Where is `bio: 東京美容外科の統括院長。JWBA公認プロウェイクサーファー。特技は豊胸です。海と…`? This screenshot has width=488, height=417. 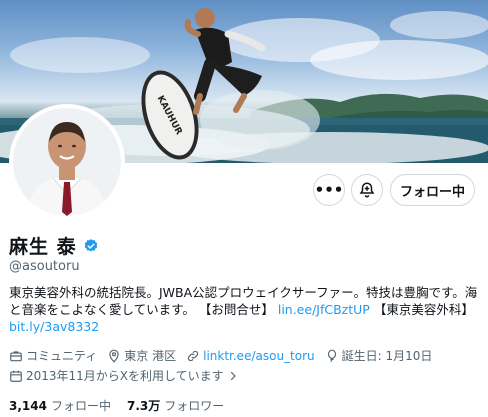 bio: 東京美容外科の統括院長。JWBA公認プロウェイクサーファー。特技は豊胸です。海と… is located at coordinates (246, 309).